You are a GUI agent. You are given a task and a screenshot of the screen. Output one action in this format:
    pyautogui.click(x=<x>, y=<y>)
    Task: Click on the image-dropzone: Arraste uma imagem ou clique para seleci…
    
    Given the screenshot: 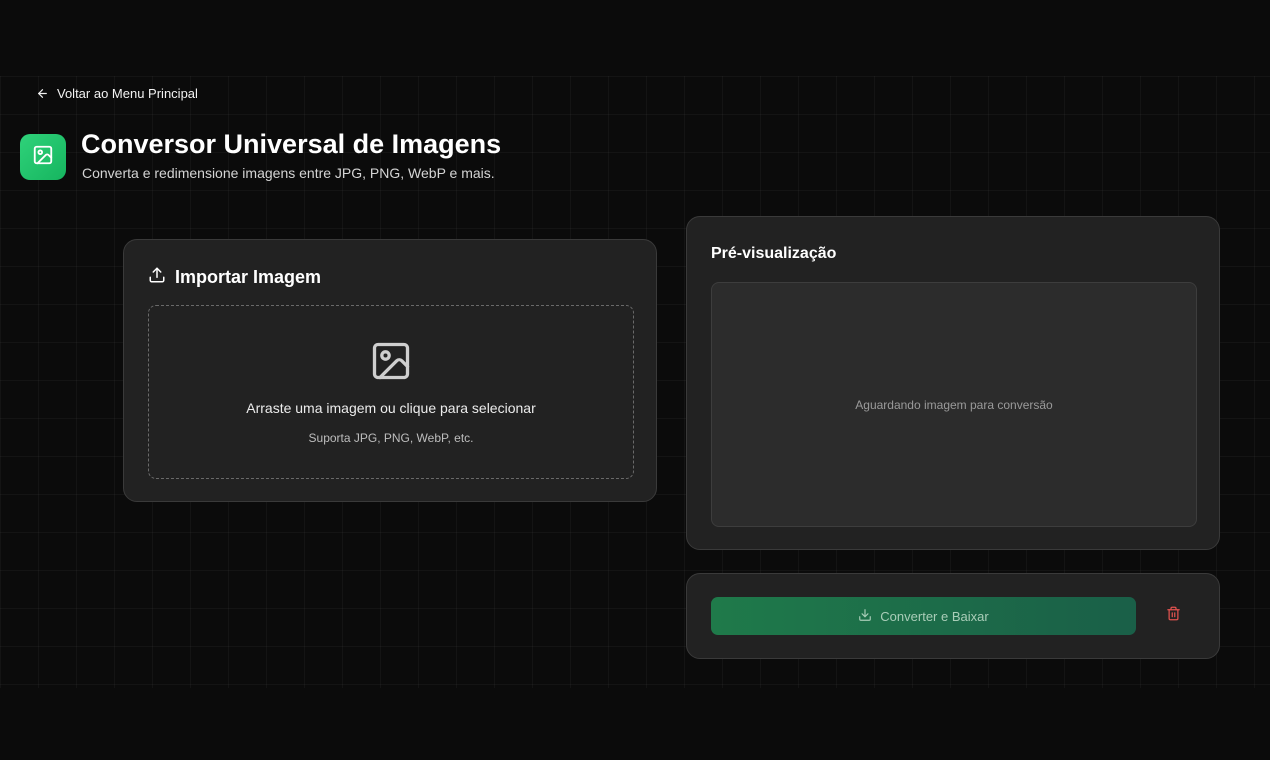 What is the action you would take?
    pyautogui.click(x=391, y=392)
    